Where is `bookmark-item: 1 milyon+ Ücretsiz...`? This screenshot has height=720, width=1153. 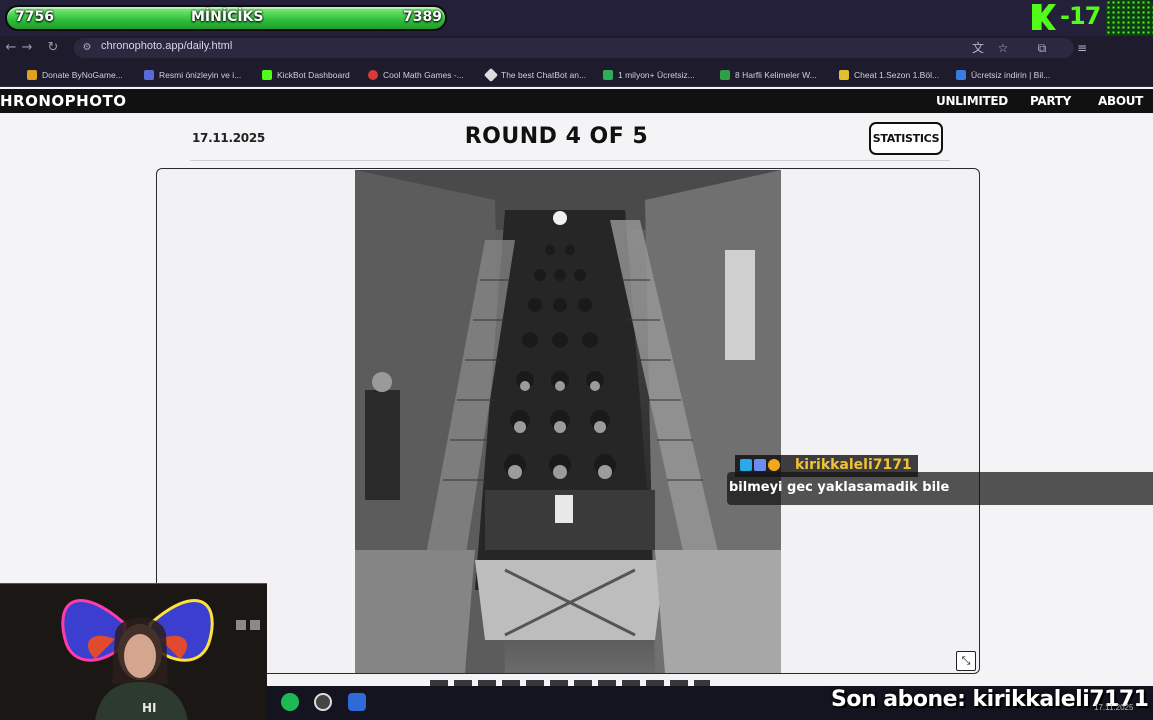
bookmark-item: 1 milyon+ Ücretsiz... is located at coordinates (649, 75).